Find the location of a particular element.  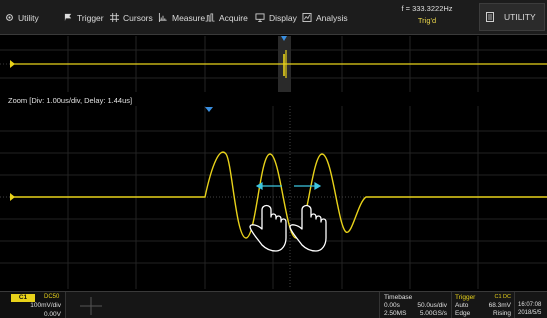

frequency-readout: f = 333.3222Hz is located at coordinates (427, 8).